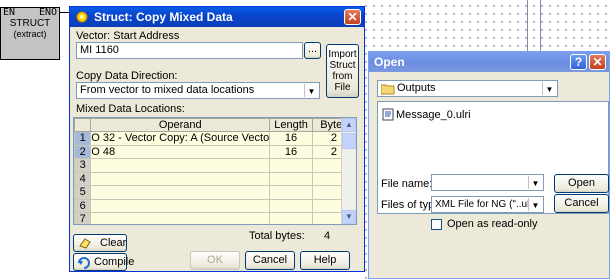 The image size is (610, 279). I want to click on row-number: 6, so click(83, 205).